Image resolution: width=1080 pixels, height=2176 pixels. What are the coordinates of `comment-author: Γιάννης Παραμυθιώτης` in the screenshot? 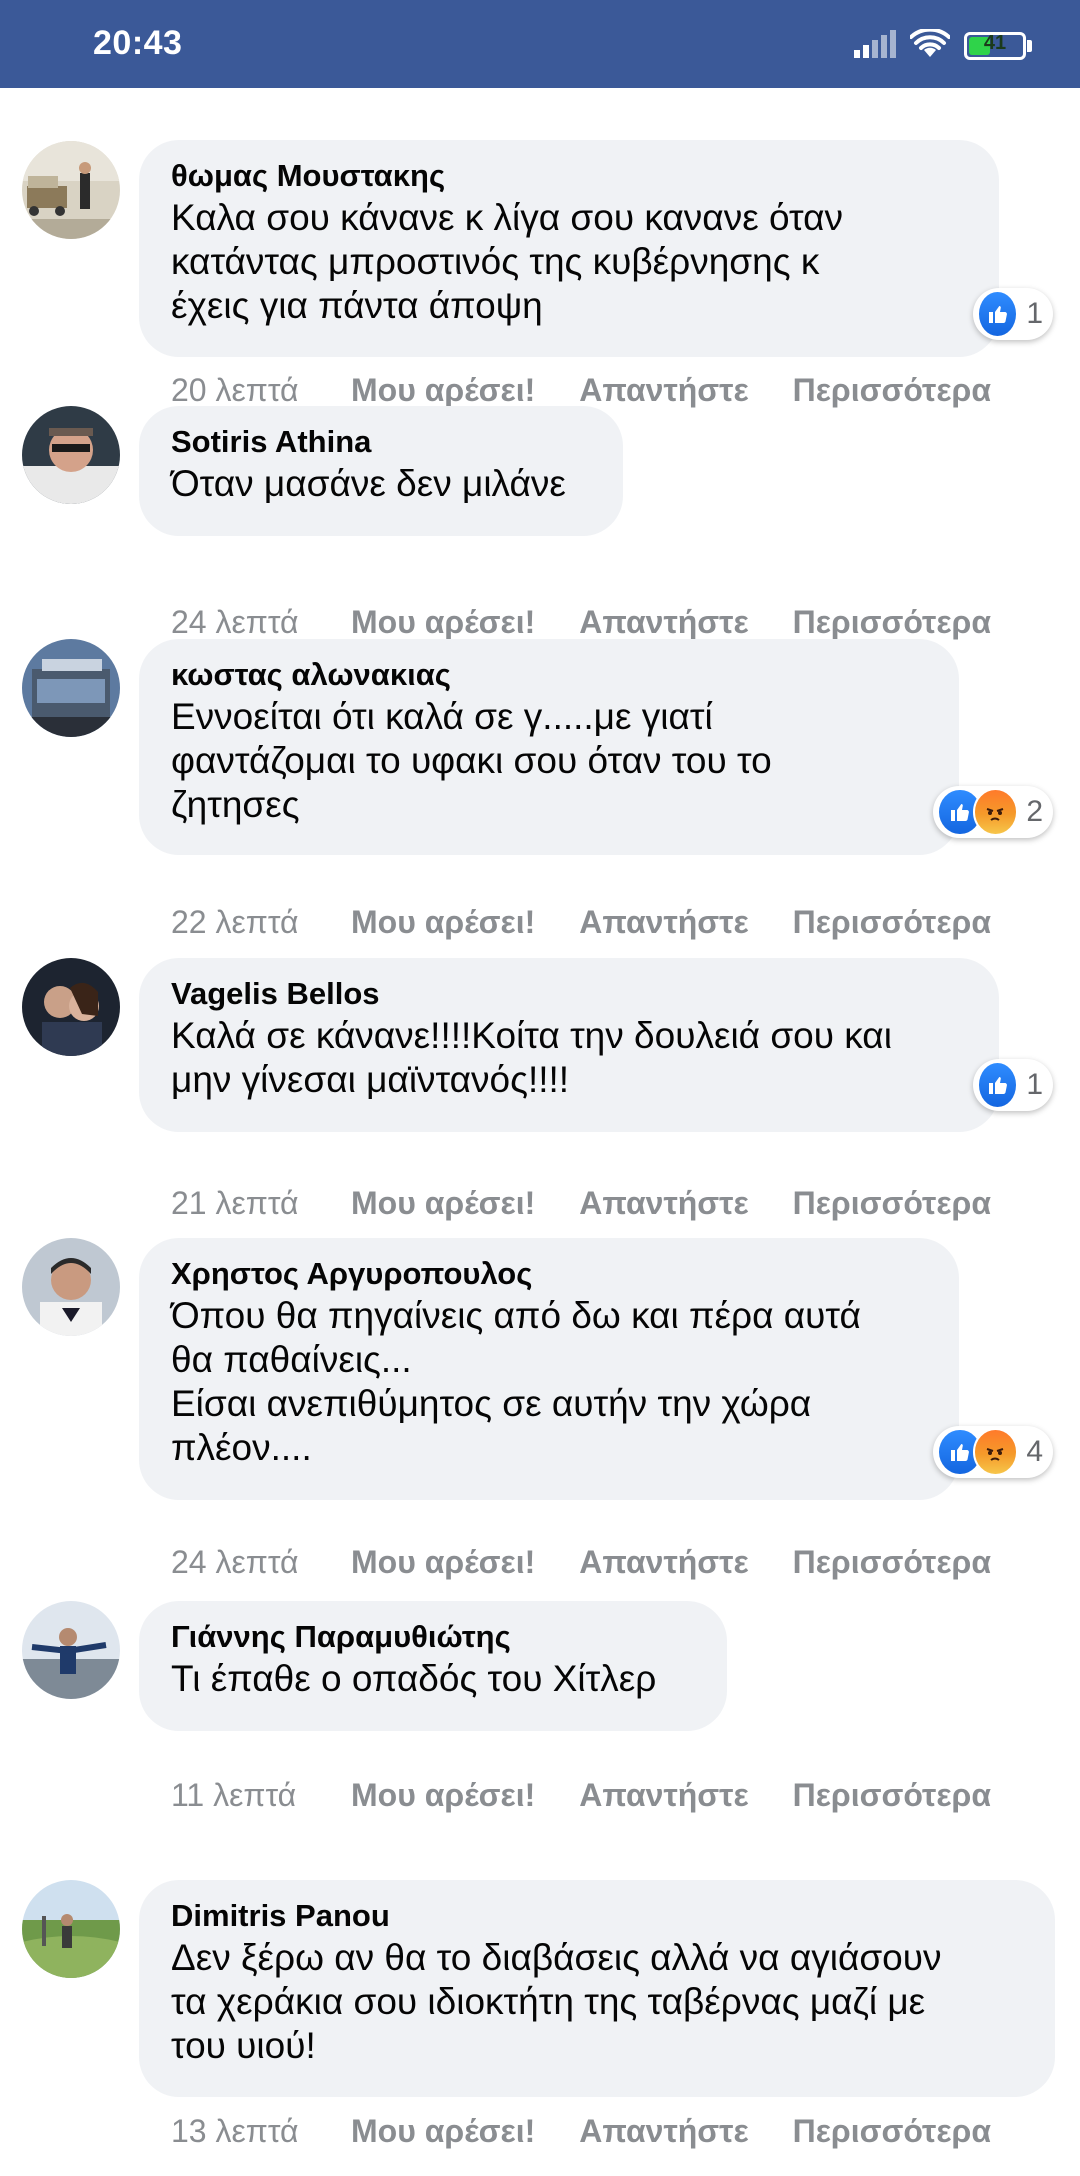 It's located at (433, 1637).